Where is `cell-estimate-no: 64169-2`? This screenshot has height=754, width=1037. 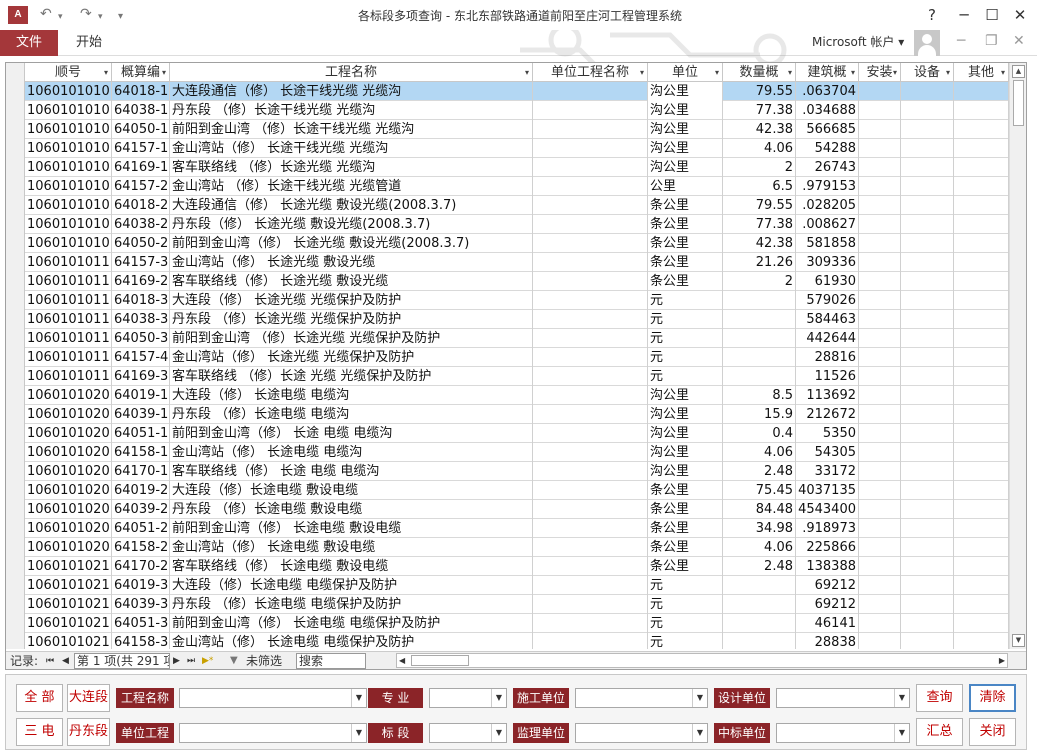
cell-estimate-no: 64169-2 is located at coordinates (141, 281).